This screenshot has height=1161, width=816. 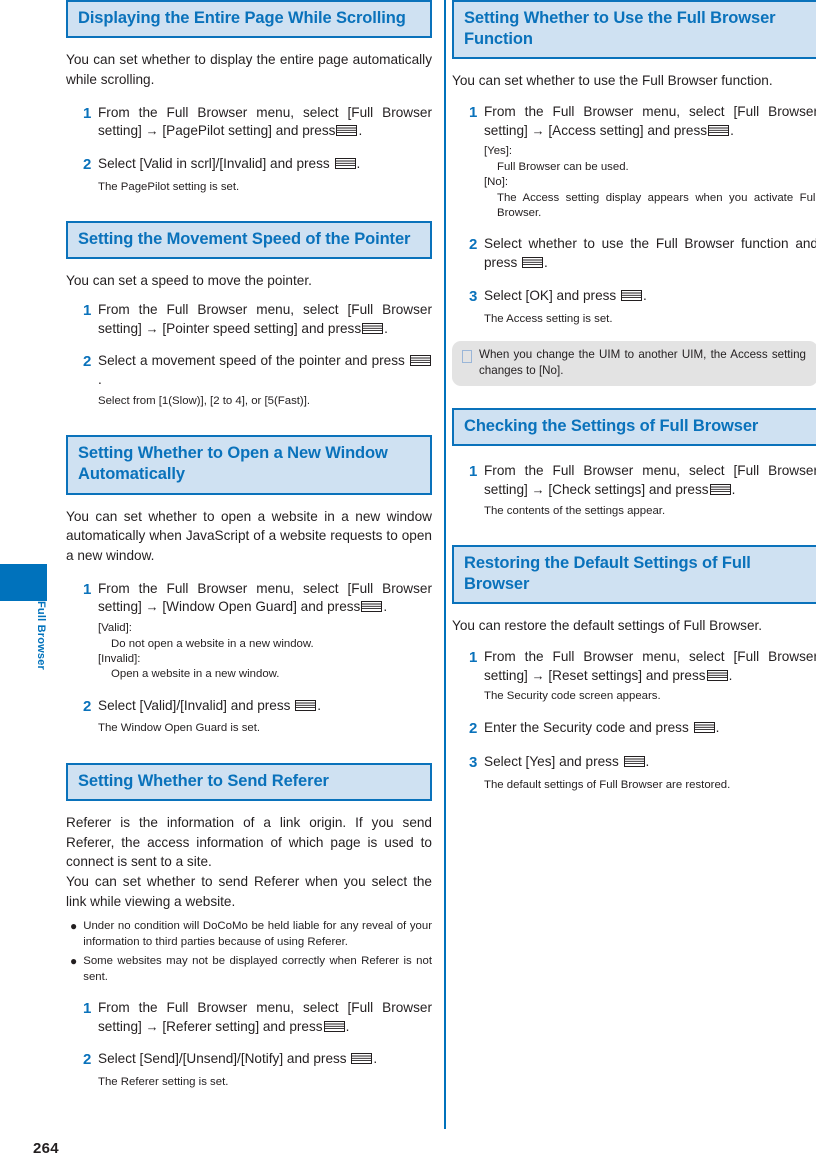 What do you see at coordinates (261, 607) in the screenshot?
I see `step-text-part-b: [Window Open Guard] and press` at bounding box center [261, 607].